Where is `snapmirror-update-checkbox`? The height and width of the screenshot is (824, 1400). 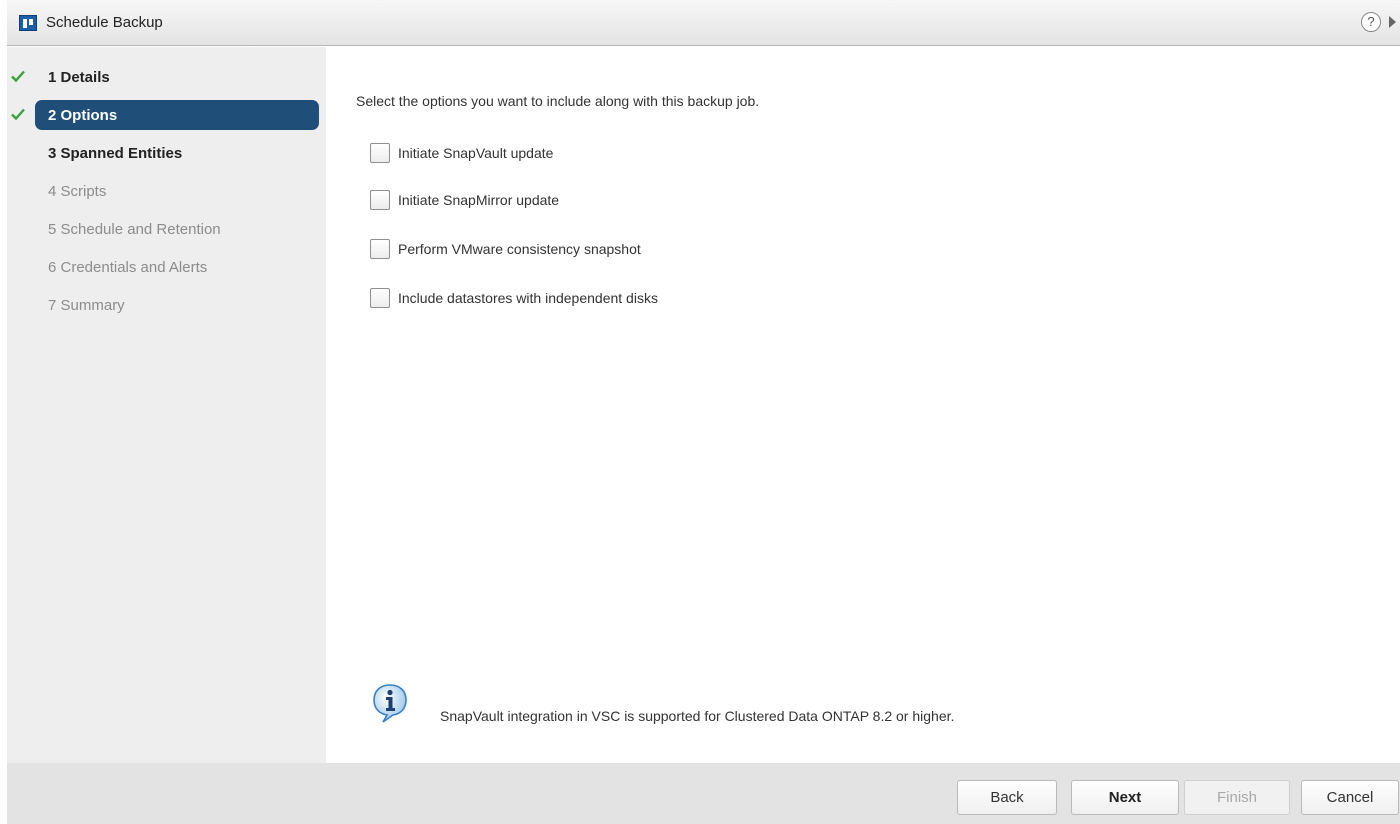
snapmirror-update-checkbox is located at coordinates (380, 200).